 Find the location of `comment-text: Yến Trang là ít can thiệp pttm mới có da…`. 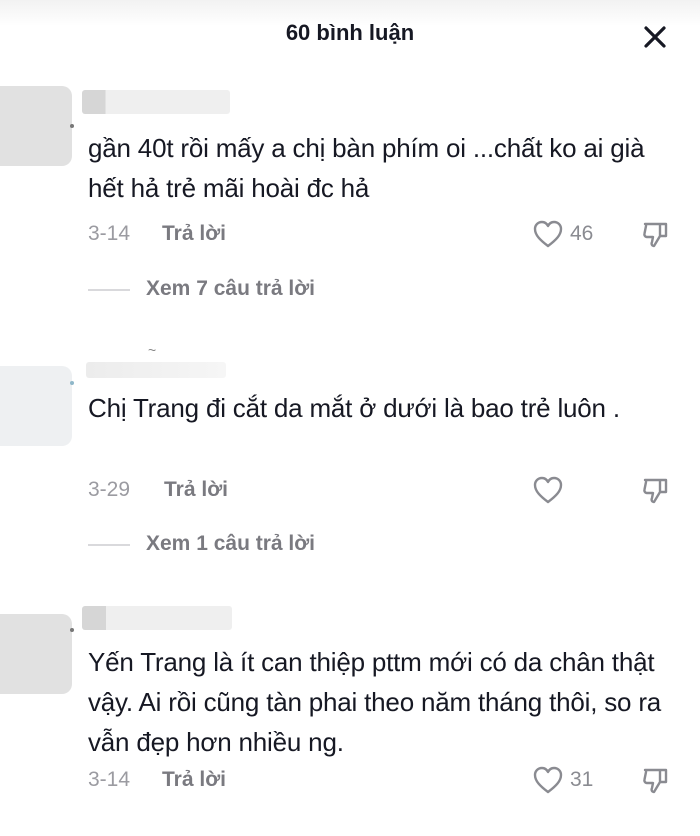

comment-text: Yến Trang là ít can thiệp pttm mới có da… is located at coordinates (375, 702).